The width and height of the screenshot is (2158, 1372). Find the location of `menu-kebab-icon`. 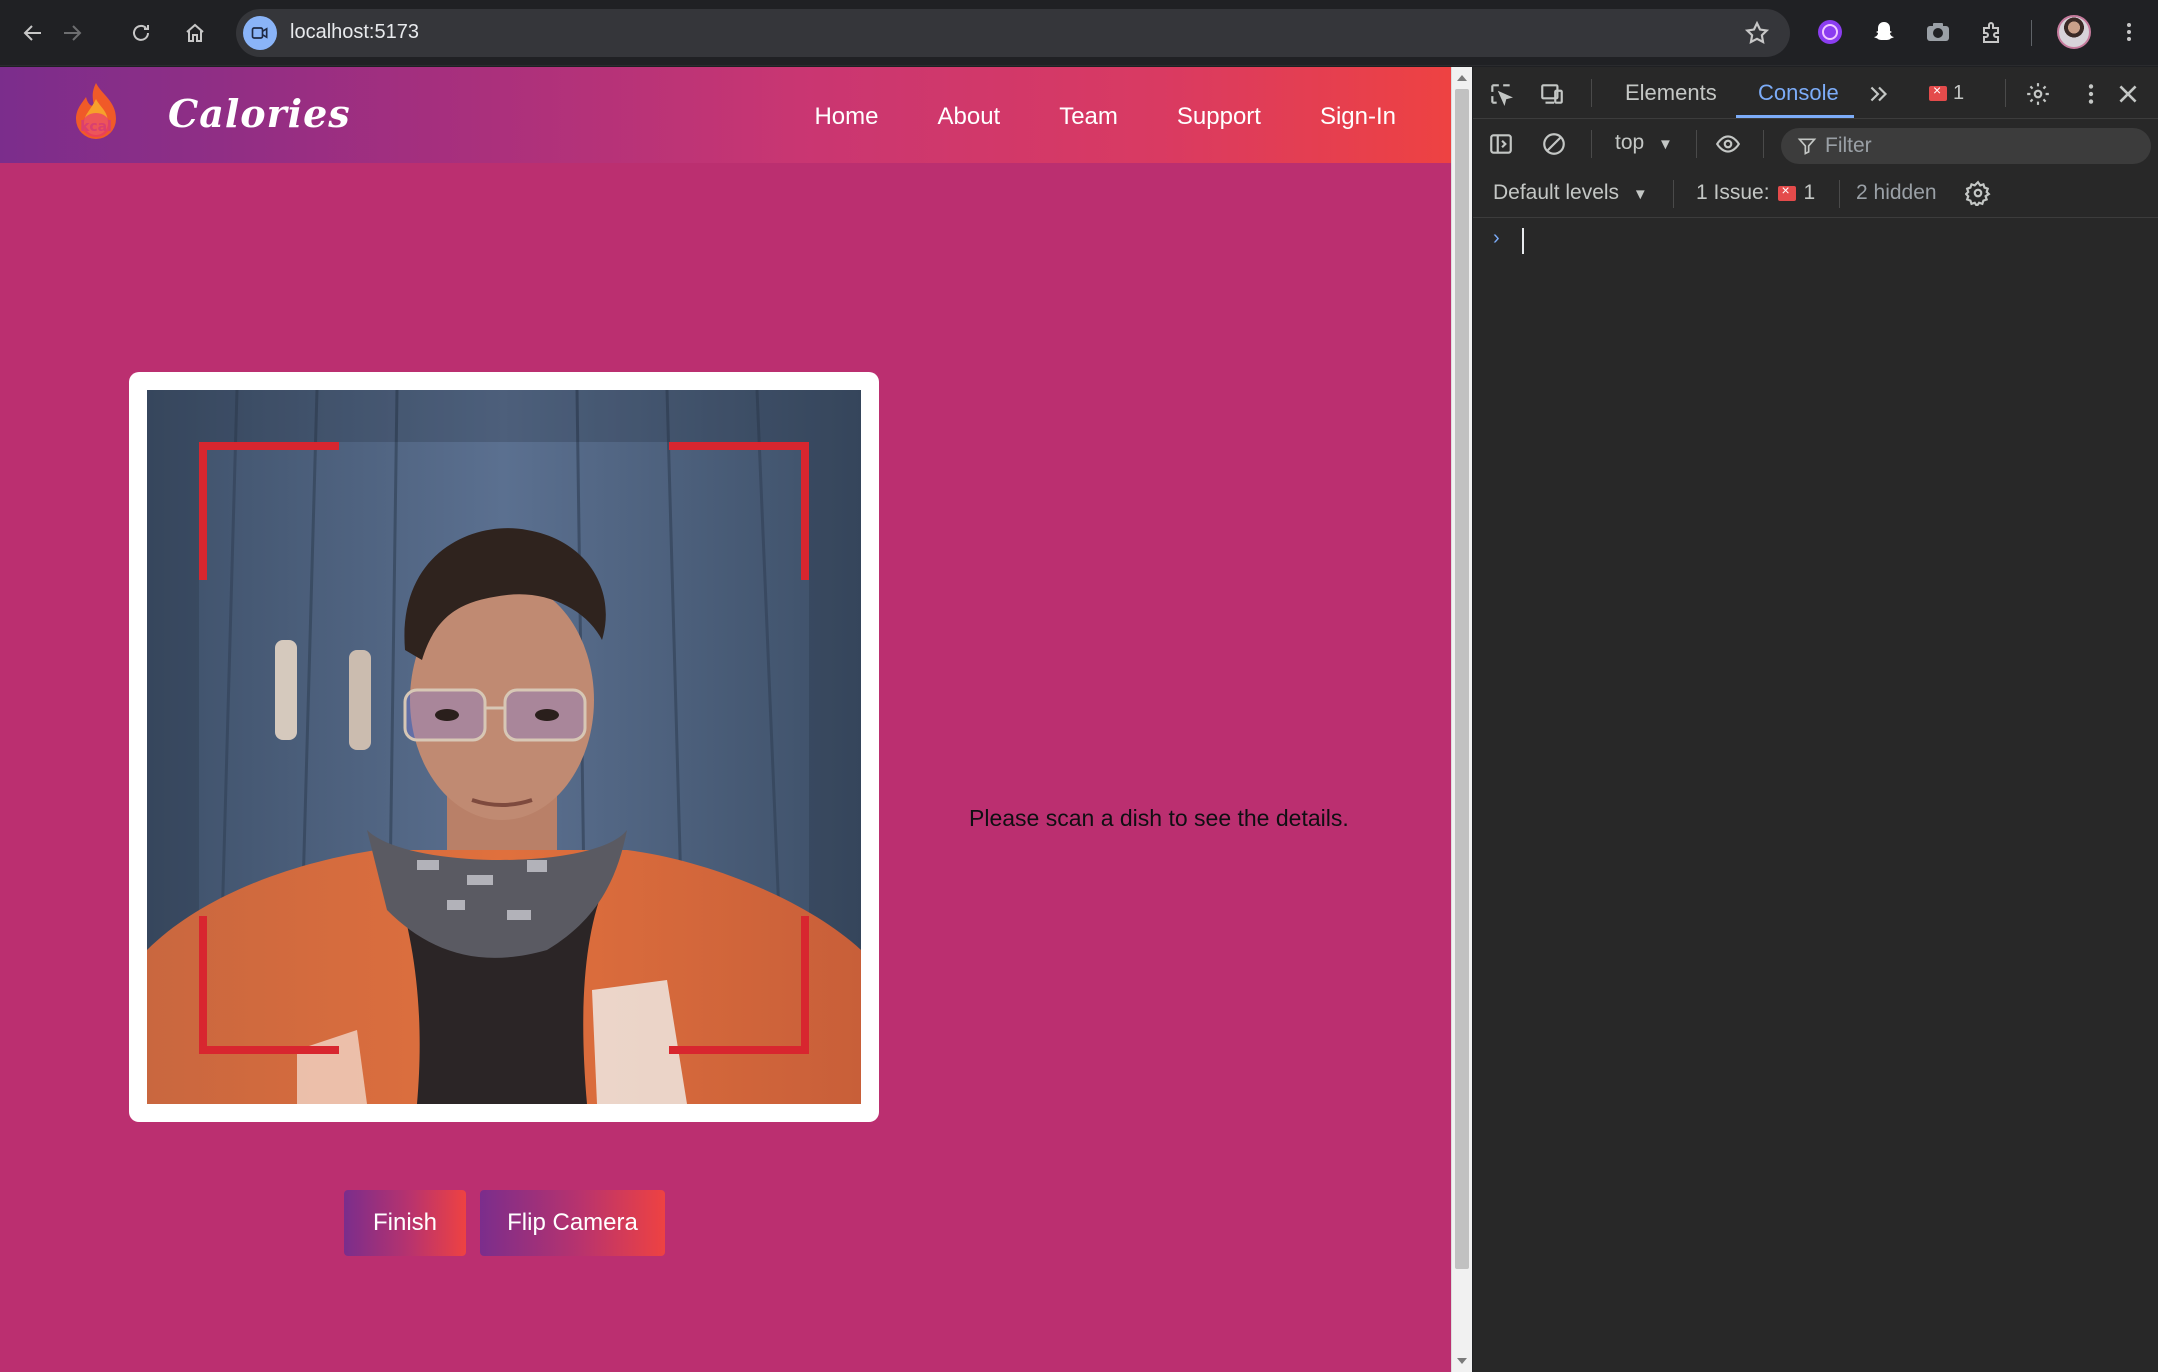

menu-kebab-icon is located at coordinates (2129, 32).